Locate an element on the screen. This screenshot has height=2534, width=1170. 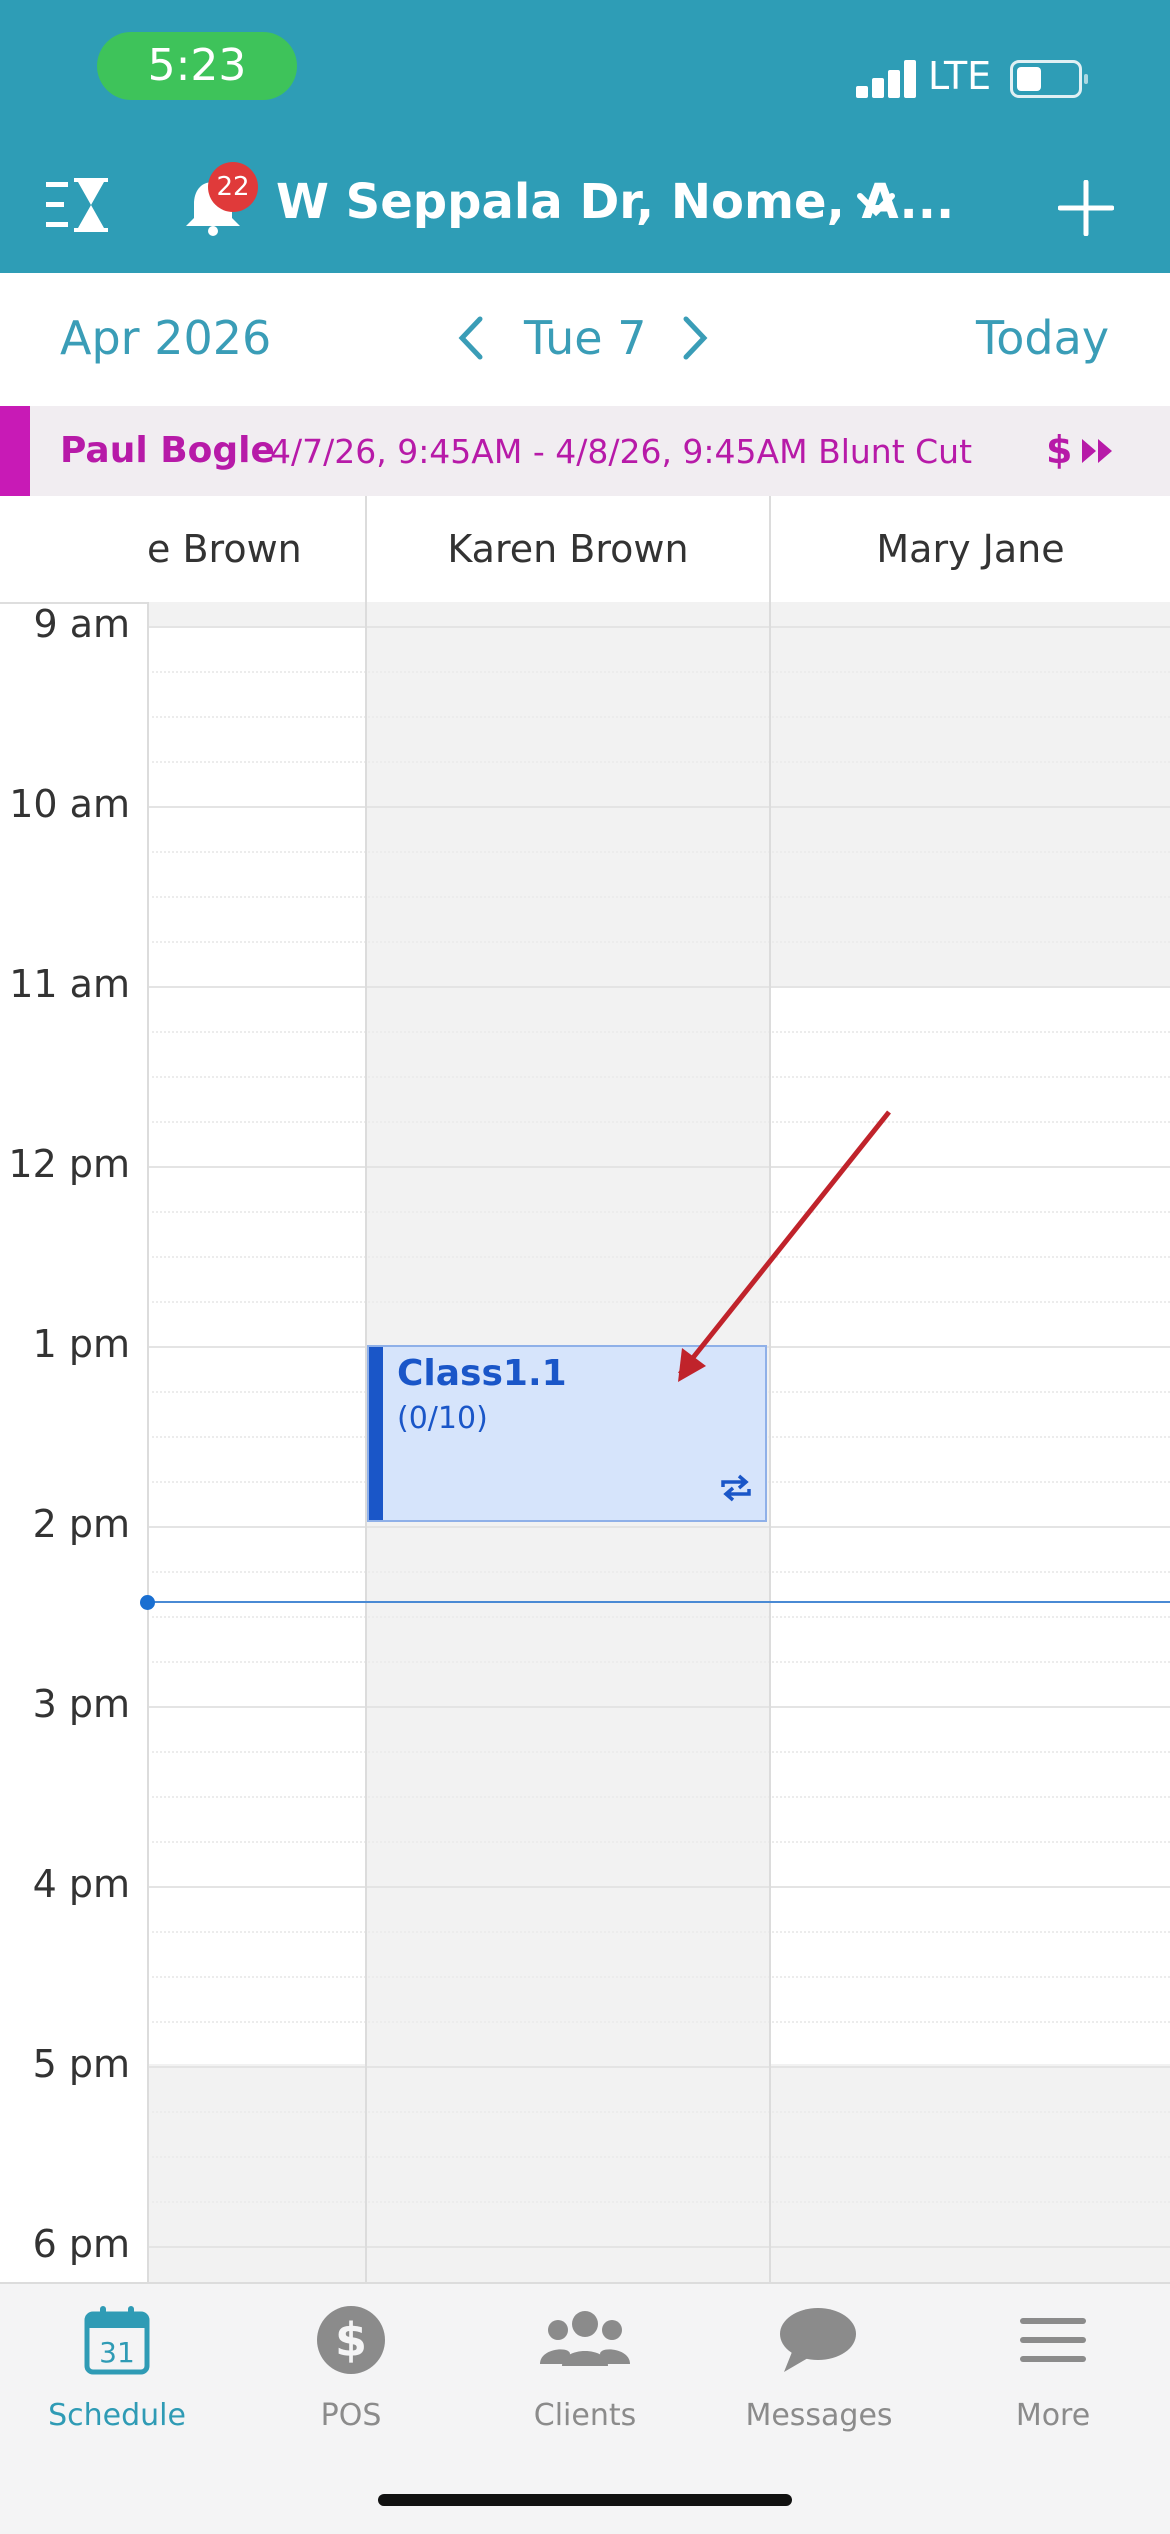
chevron-right-icon is located at coordinates (695, 338).